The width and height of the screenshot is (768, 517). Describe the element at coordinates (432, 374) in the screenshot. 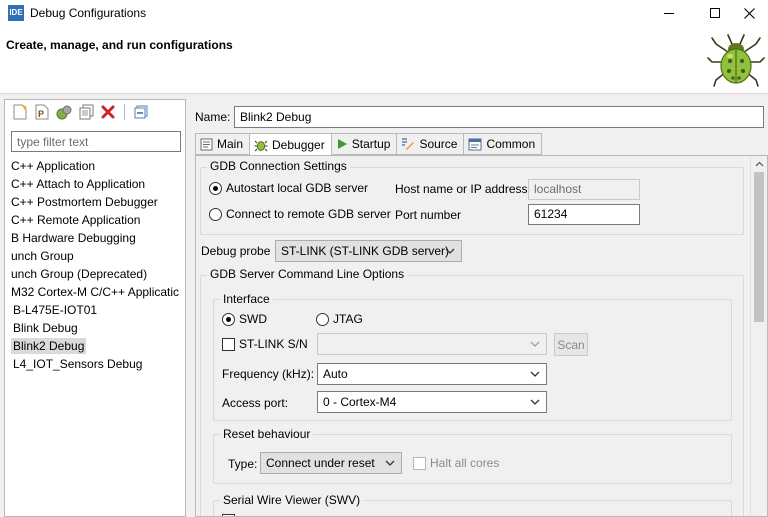

I see `frequency-select: Auto` at that location.